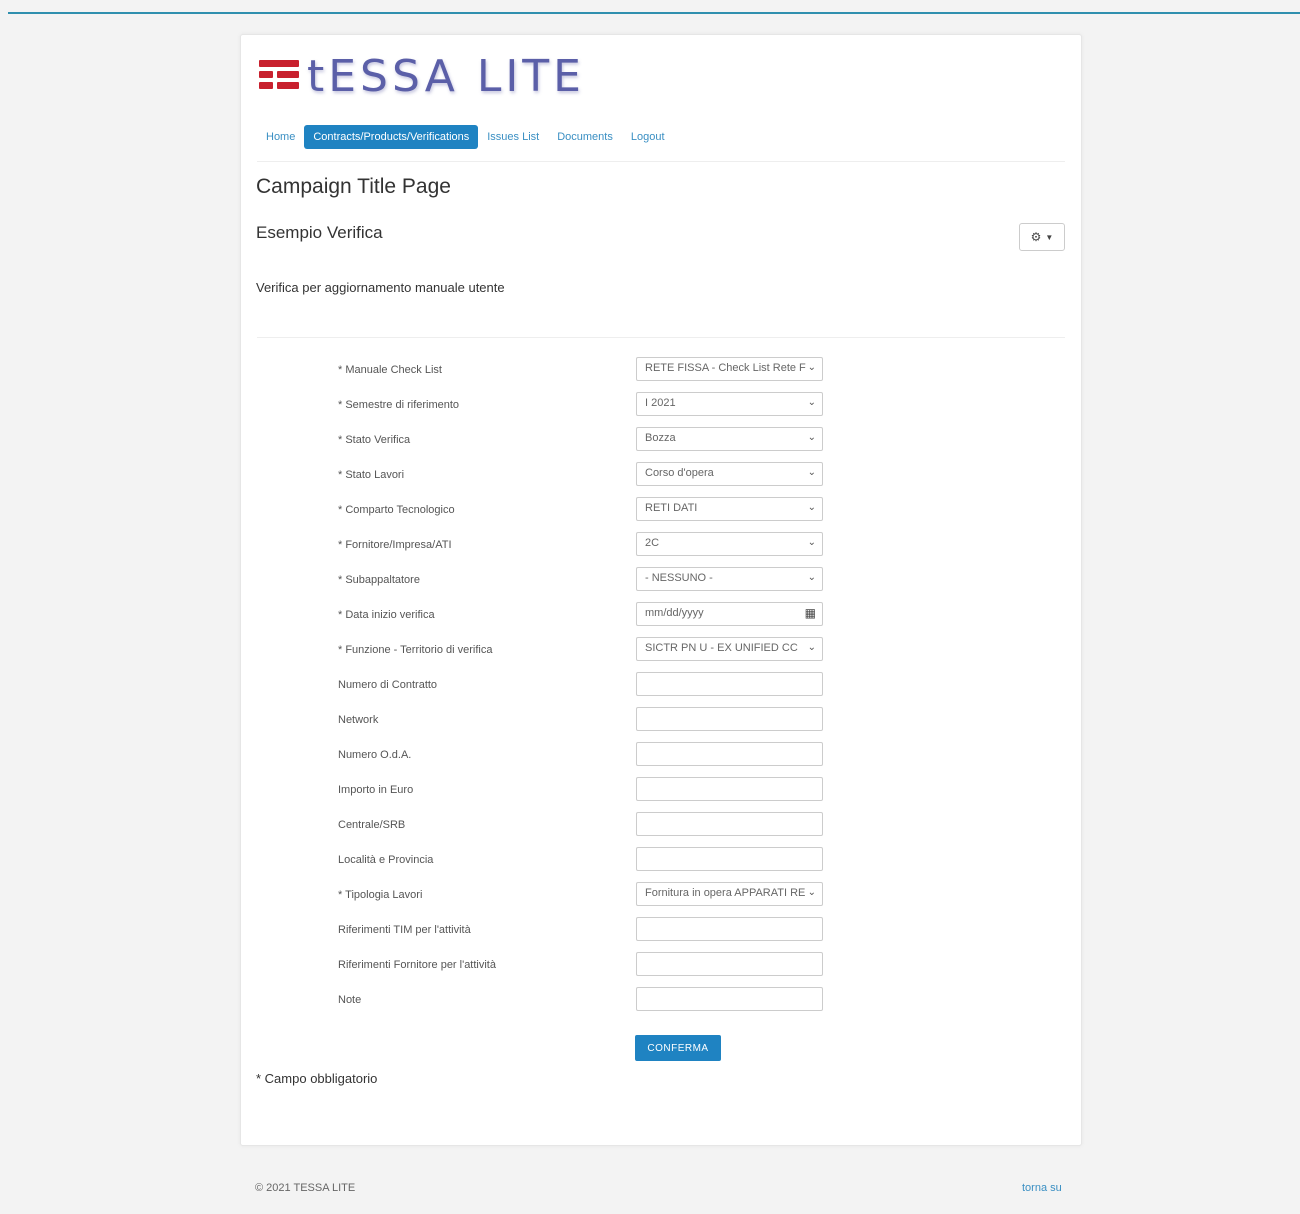  Describe the element at coordinates (415, 650) in the screenshot. I see `field-label: * Funzione - Territorio di verifica` at that location.